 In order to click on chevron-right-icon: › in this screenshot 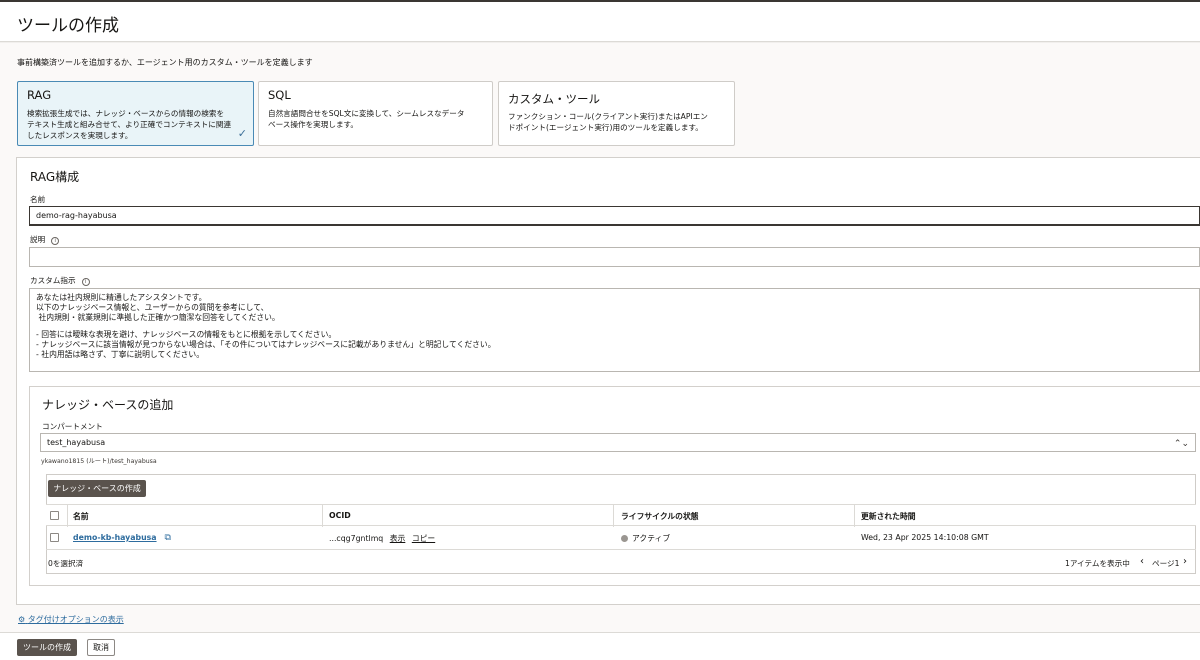, I will do `click(1185, 561)`.